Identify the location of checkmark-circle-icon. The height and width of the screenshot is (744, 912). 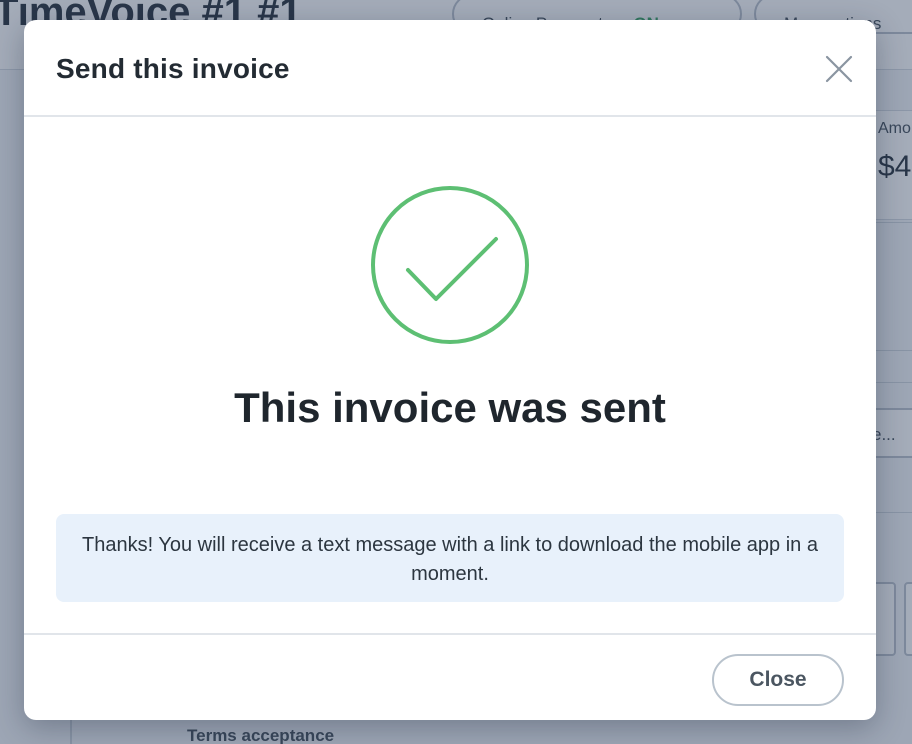
(450, 265).